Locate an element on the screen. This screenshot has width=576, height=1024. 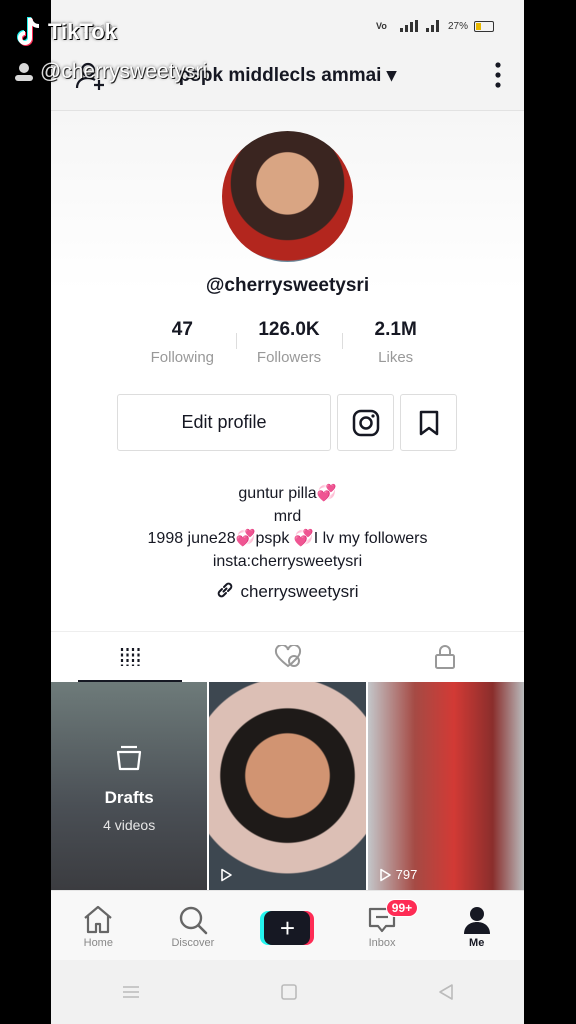
view-count: 797 is located at coordinates (398, 874).